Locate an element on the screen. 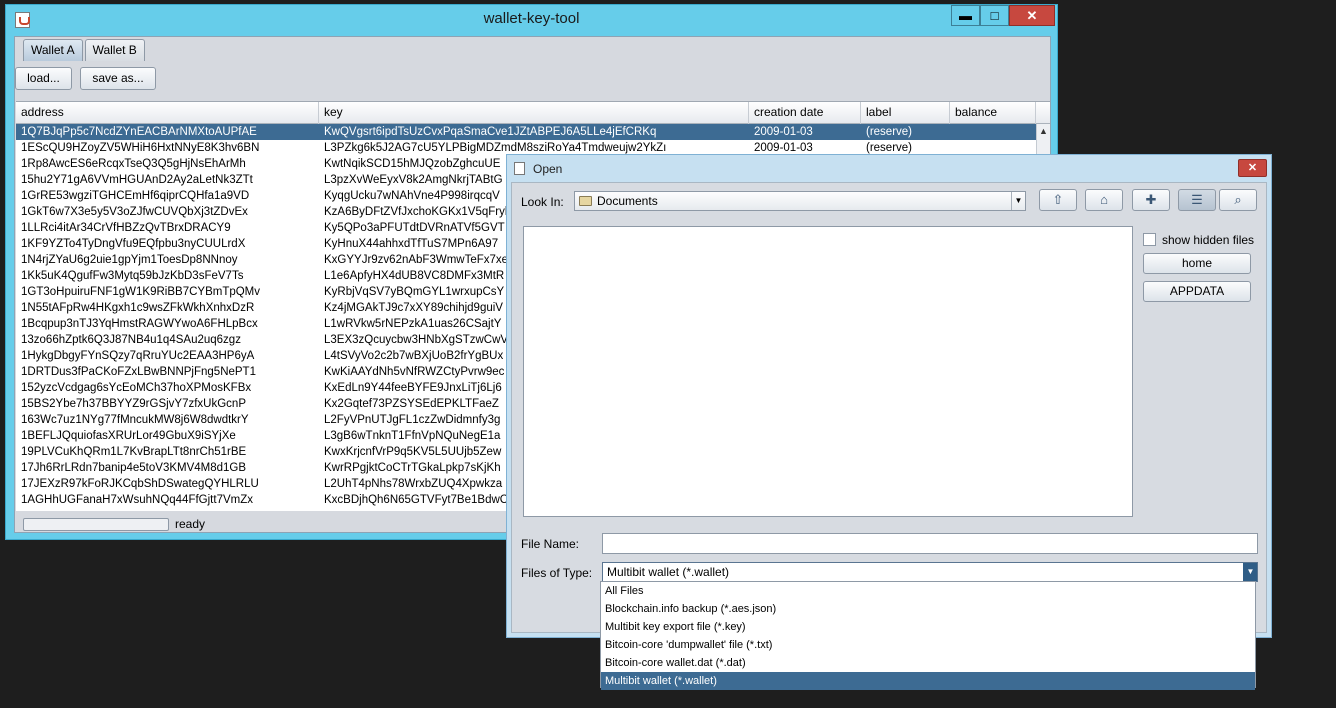 This screenshot has width=1336, height=708. files-of-type-label: Files of Type: is located at coordinates (557, 573).